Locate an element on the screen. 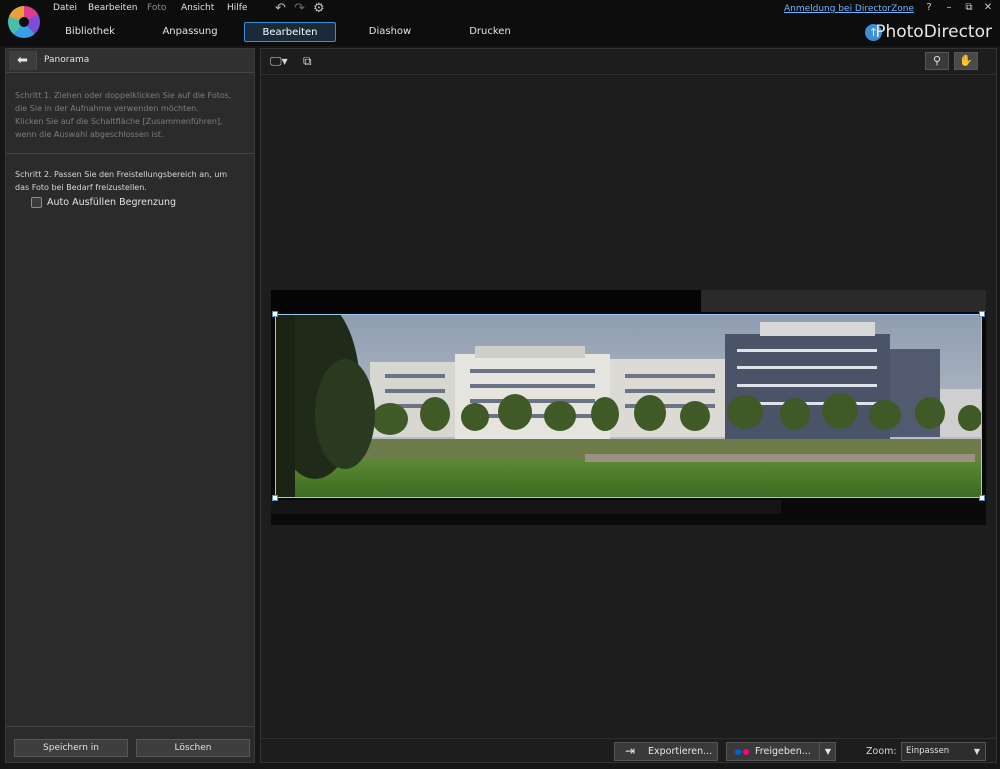  close-icon: ✕ is located at coordinates (988, 7).